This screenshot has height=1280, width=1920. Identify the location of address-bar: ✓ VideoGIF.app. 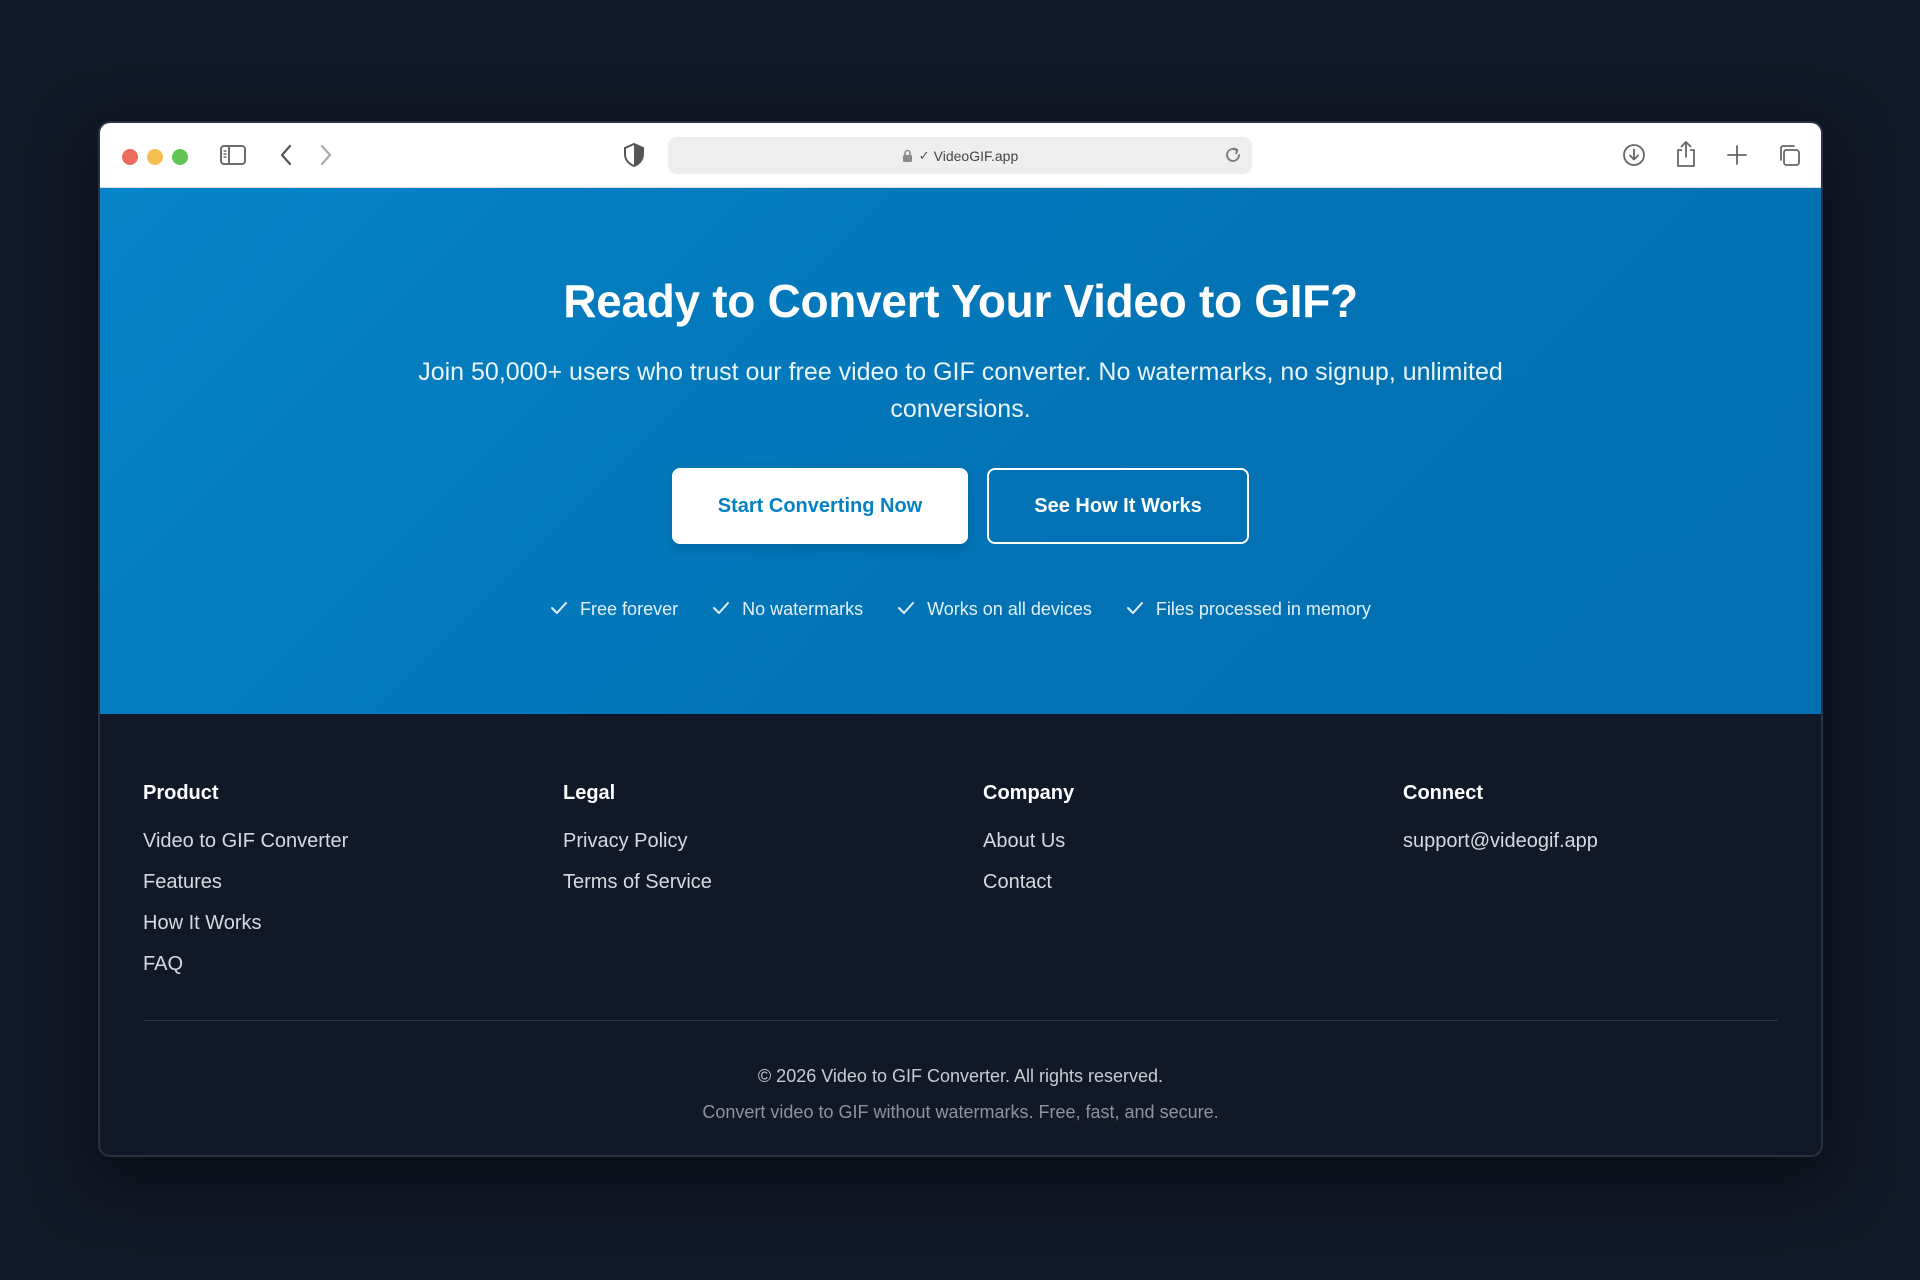
(960, 155).